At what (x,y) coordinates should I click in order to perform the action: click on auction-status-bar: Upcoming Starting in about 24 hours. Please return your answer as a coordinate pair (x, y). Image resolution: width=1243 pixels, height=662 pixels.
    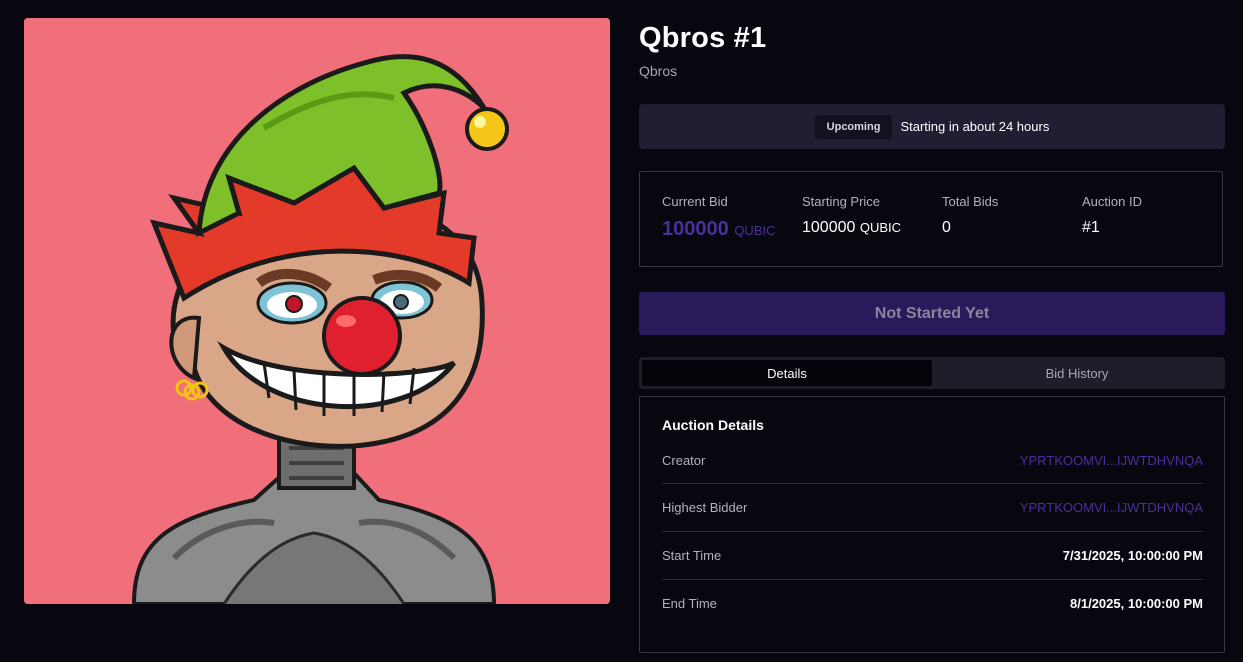
    Looking at the image, I should click on (932, 126).